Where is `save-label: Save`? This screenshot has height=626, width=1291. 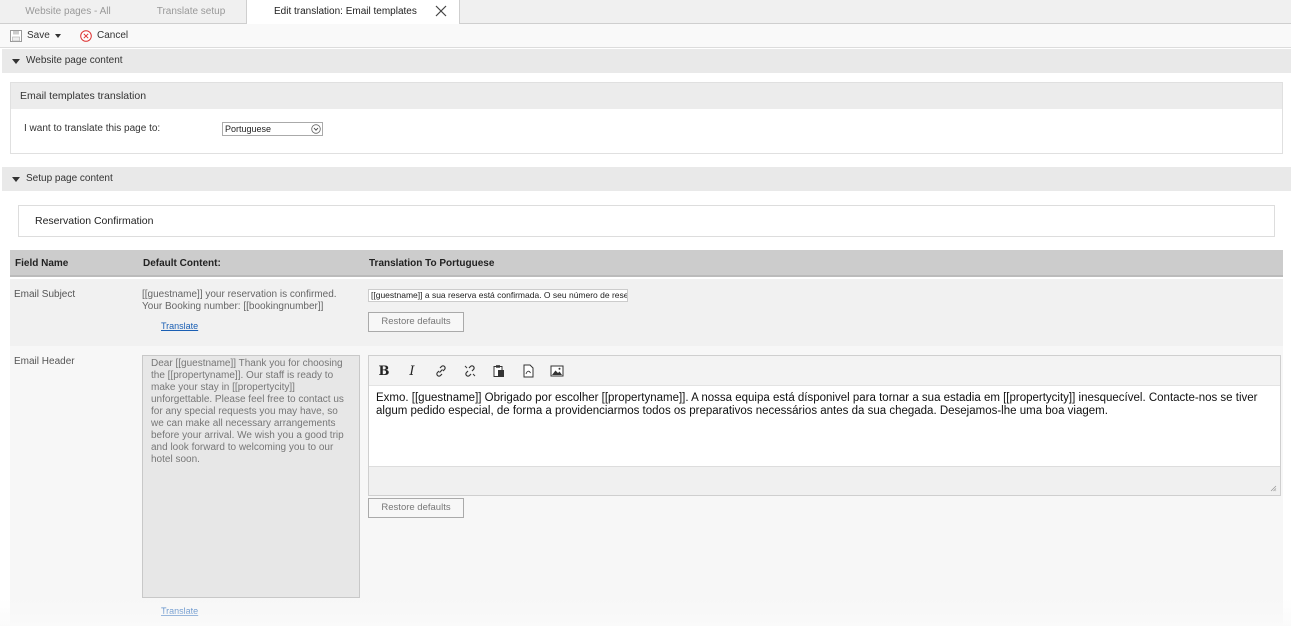 save-label: Save is located at coordinates (38, 35).